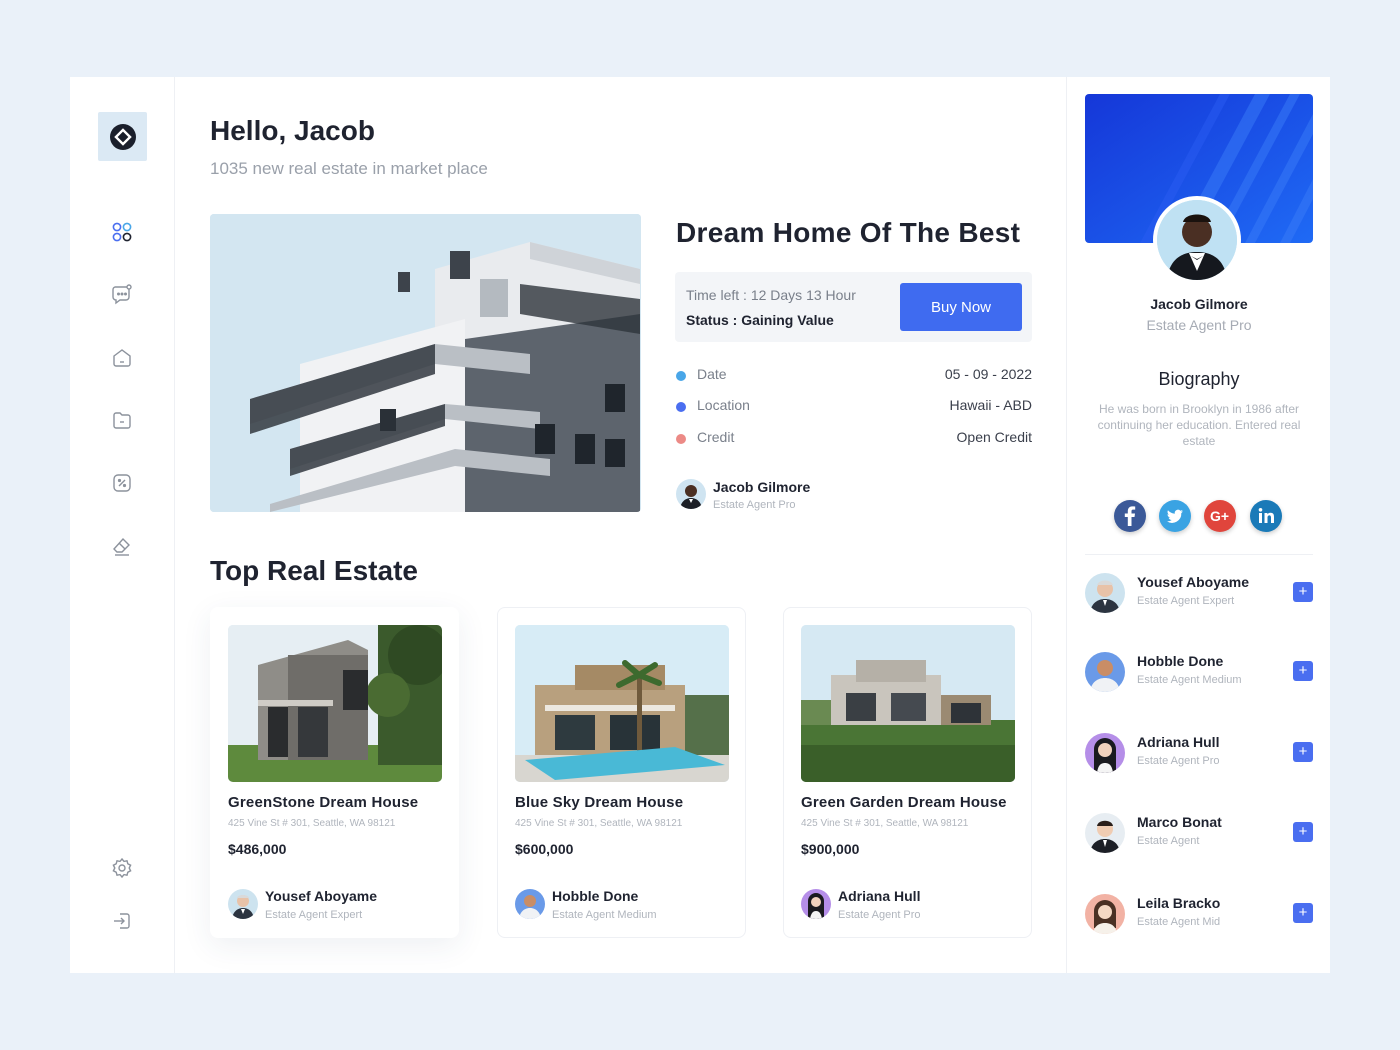  Describe the element at coordinates (723, 405) in the screenshot. I see `detail-label: Location` at that location.